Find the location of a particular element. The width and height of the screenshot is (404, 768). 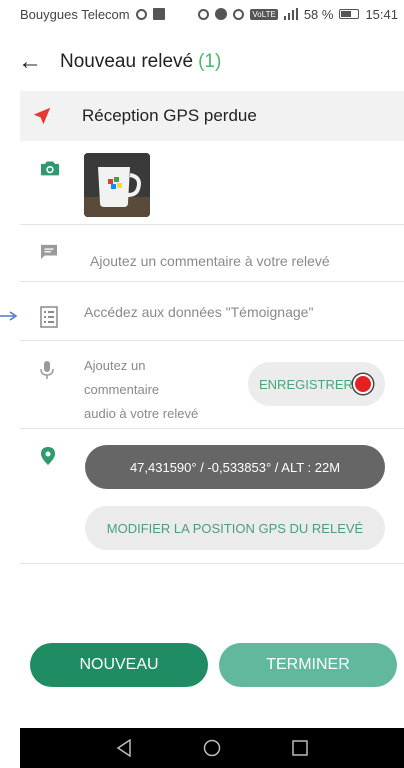

form-list-icon is located at coordinates (49, 317).